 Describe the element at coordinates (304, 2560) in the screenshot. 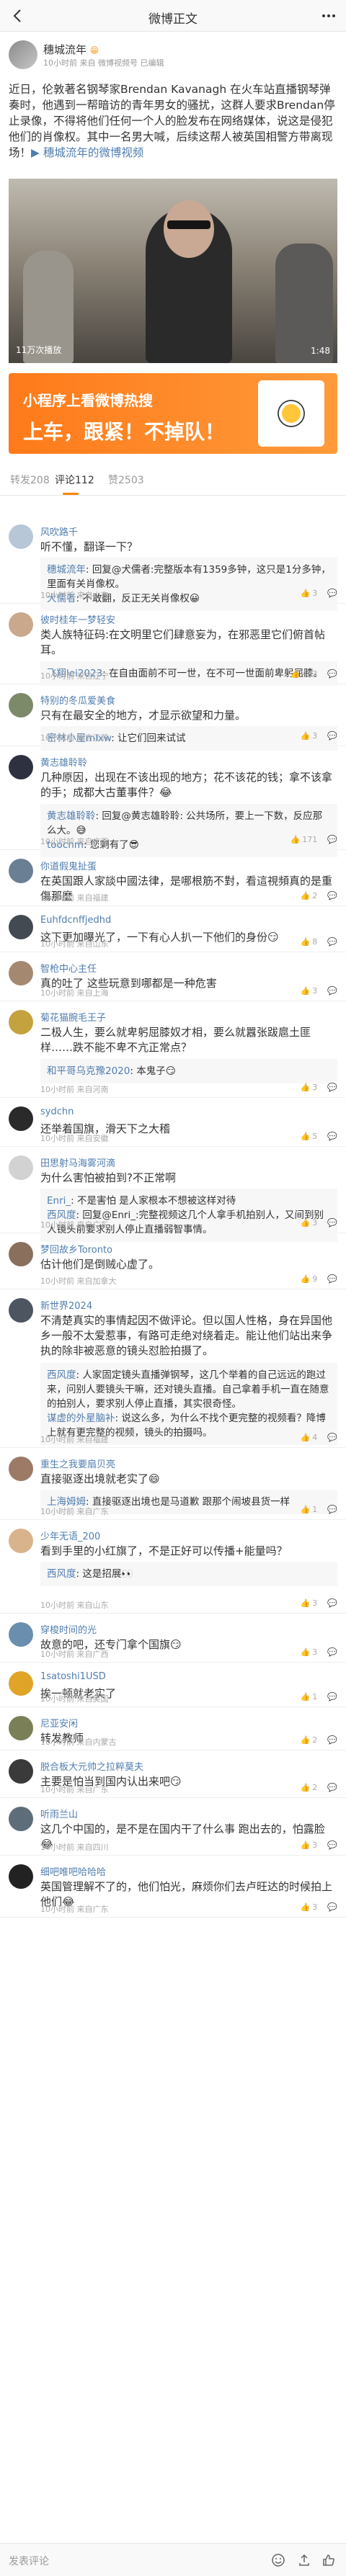

I see `share-icon` at that location.